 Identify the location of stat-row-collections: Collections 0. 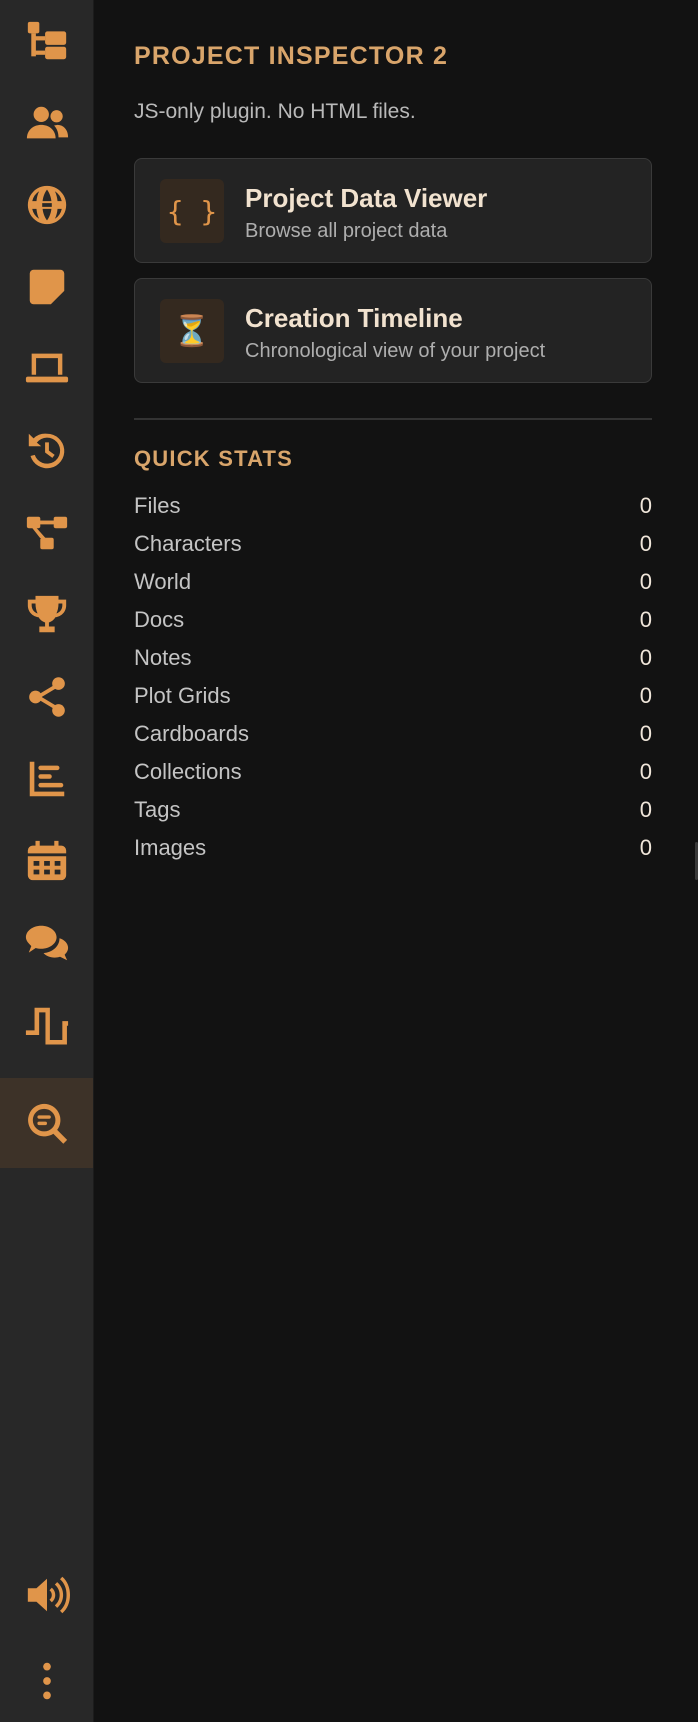
(393, 772).